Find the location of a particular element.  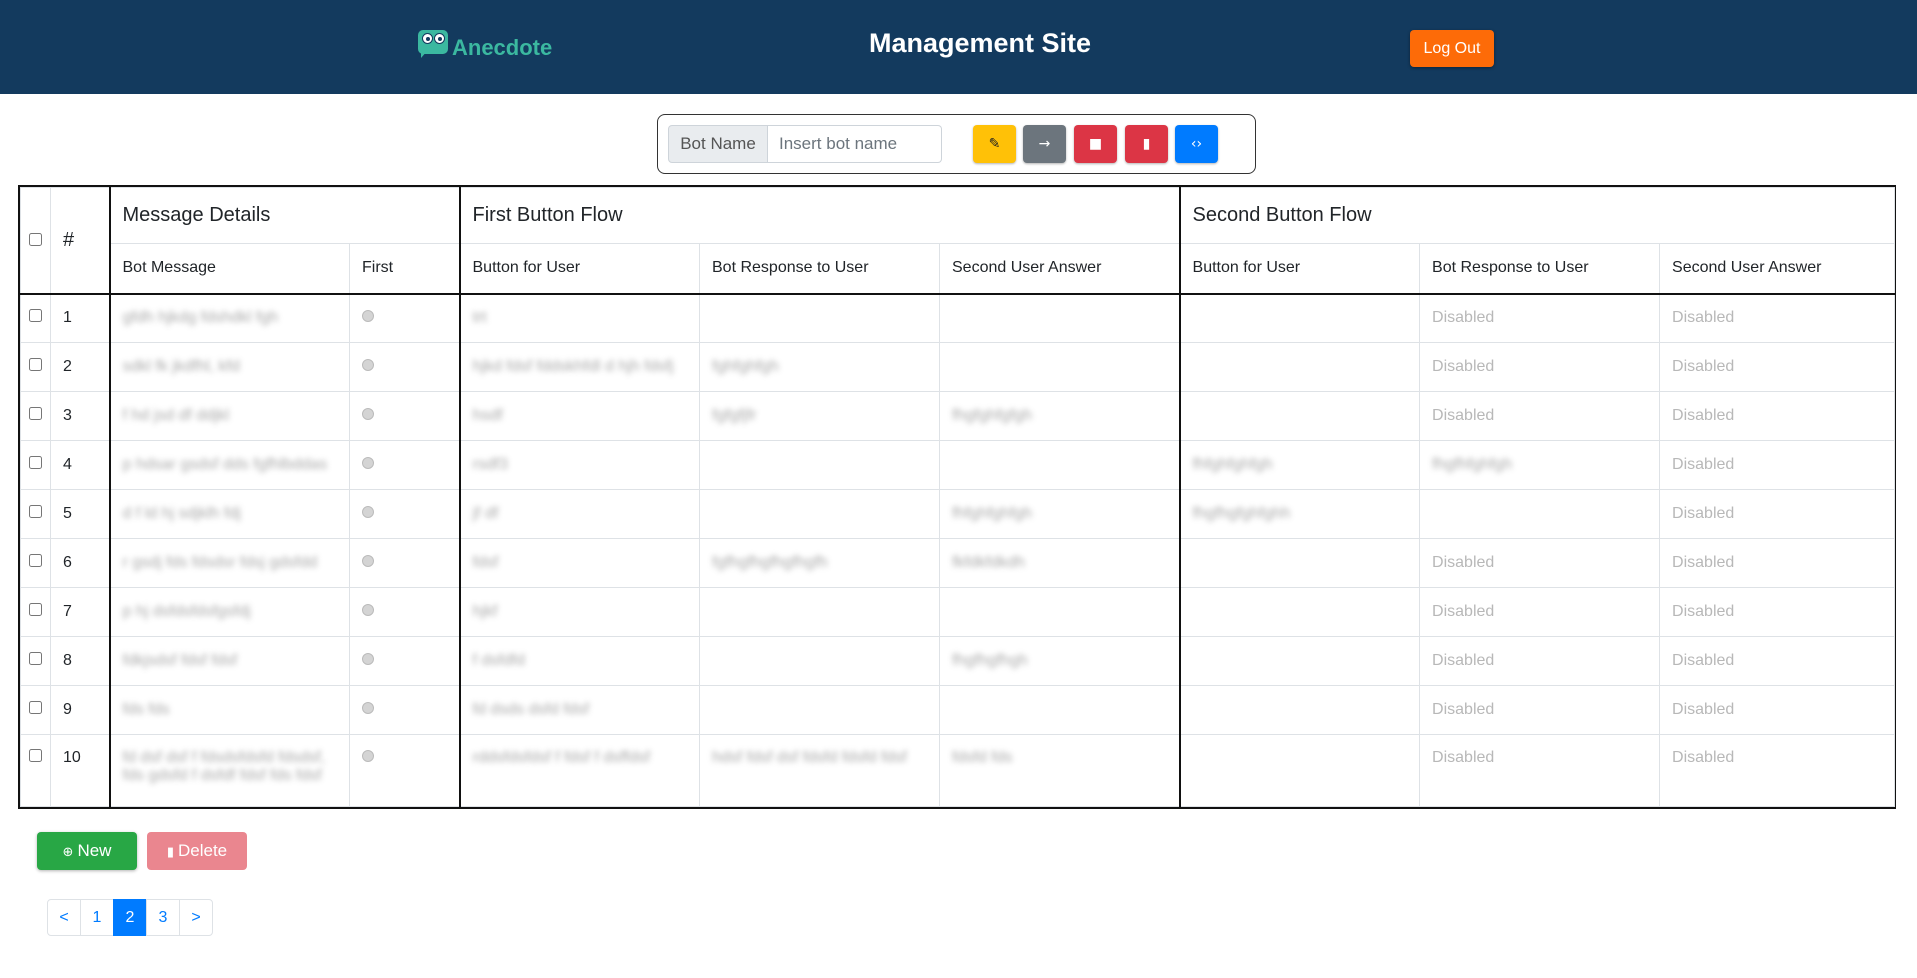

cell-msg: sdkl fk jkdfhl, kfd is located at coordinates (229, 367).